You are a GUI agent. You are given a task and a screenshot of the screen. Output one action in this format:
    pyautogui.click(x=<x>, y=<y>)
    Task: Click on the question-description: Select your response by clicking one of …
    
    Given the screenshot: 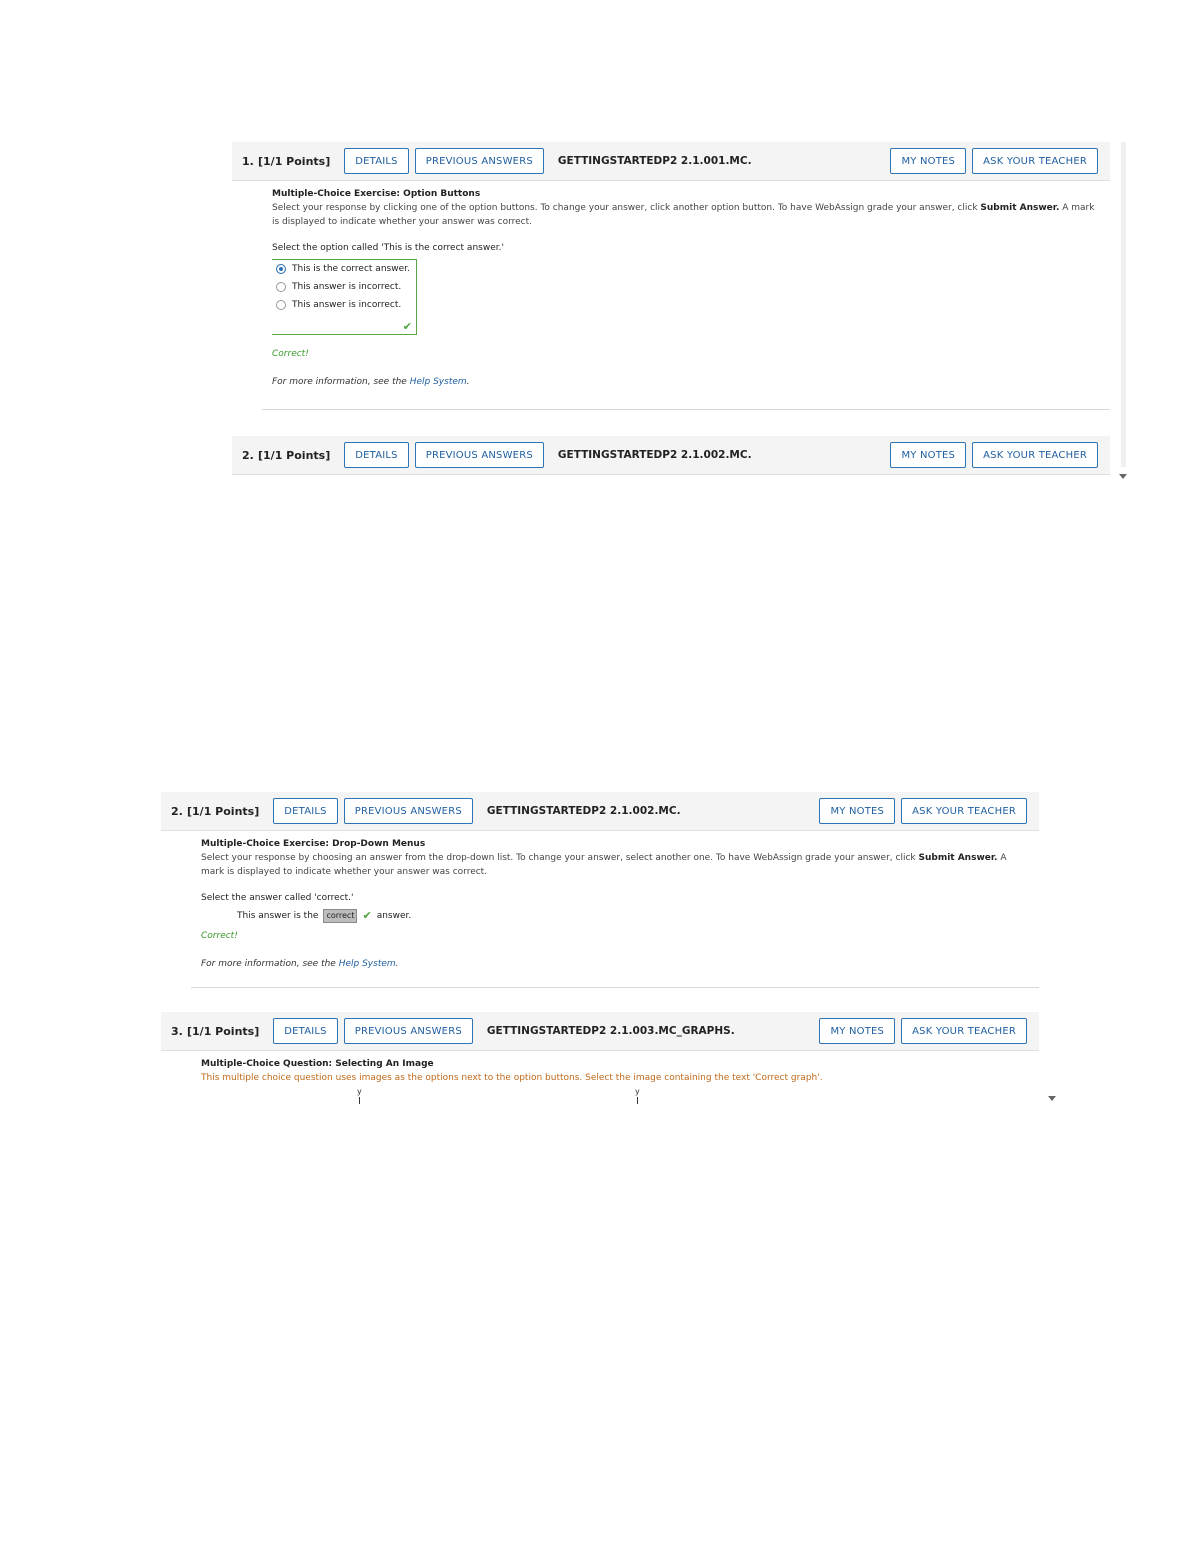 What is the action you would take?
    pyautogui.click(x=685, y=215)
    